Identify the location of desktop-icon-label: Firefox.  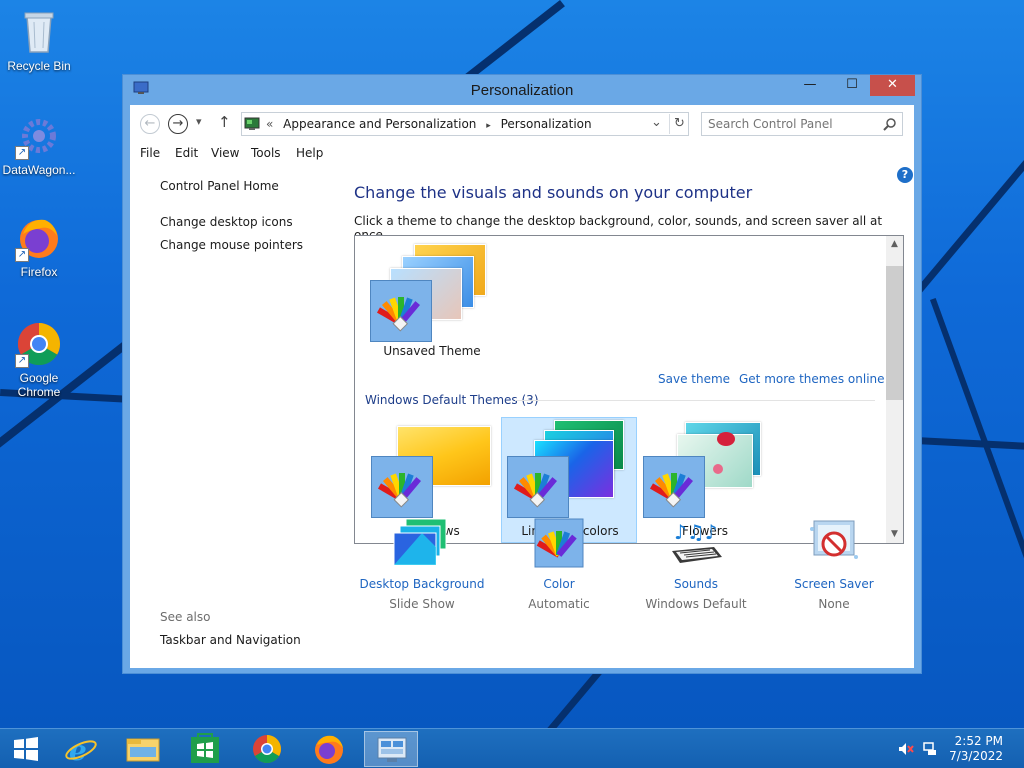
(39, 272).